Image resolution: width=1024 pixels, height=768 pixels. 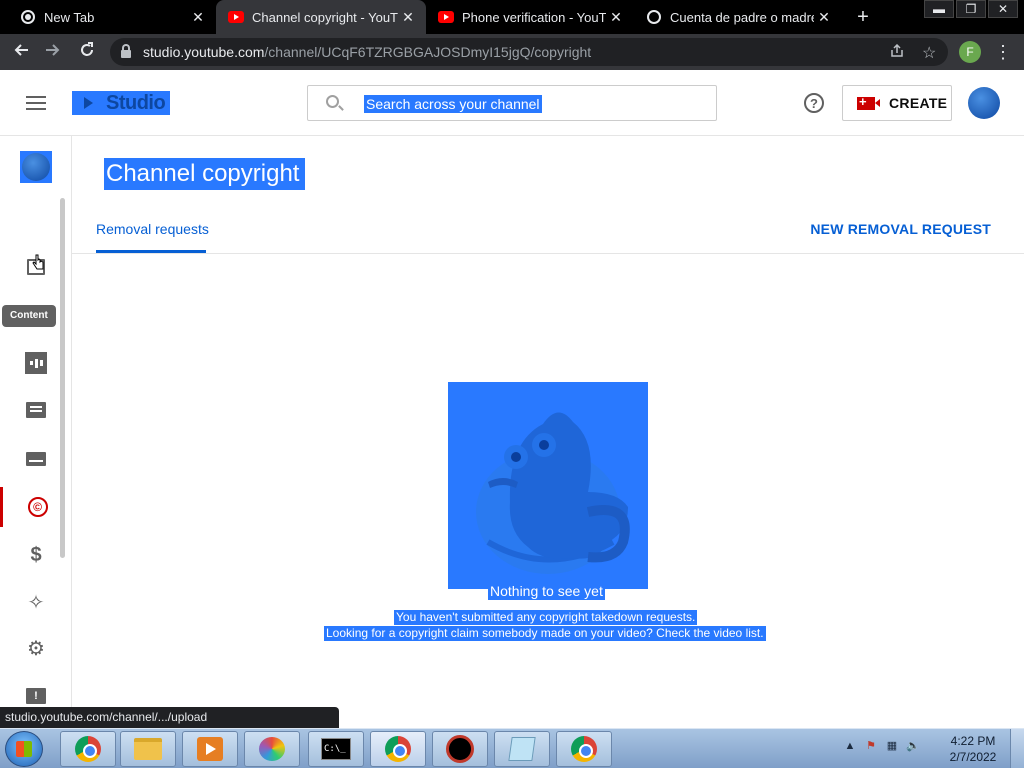 I want to click on media-player-icon, so click(x=210, y=749).